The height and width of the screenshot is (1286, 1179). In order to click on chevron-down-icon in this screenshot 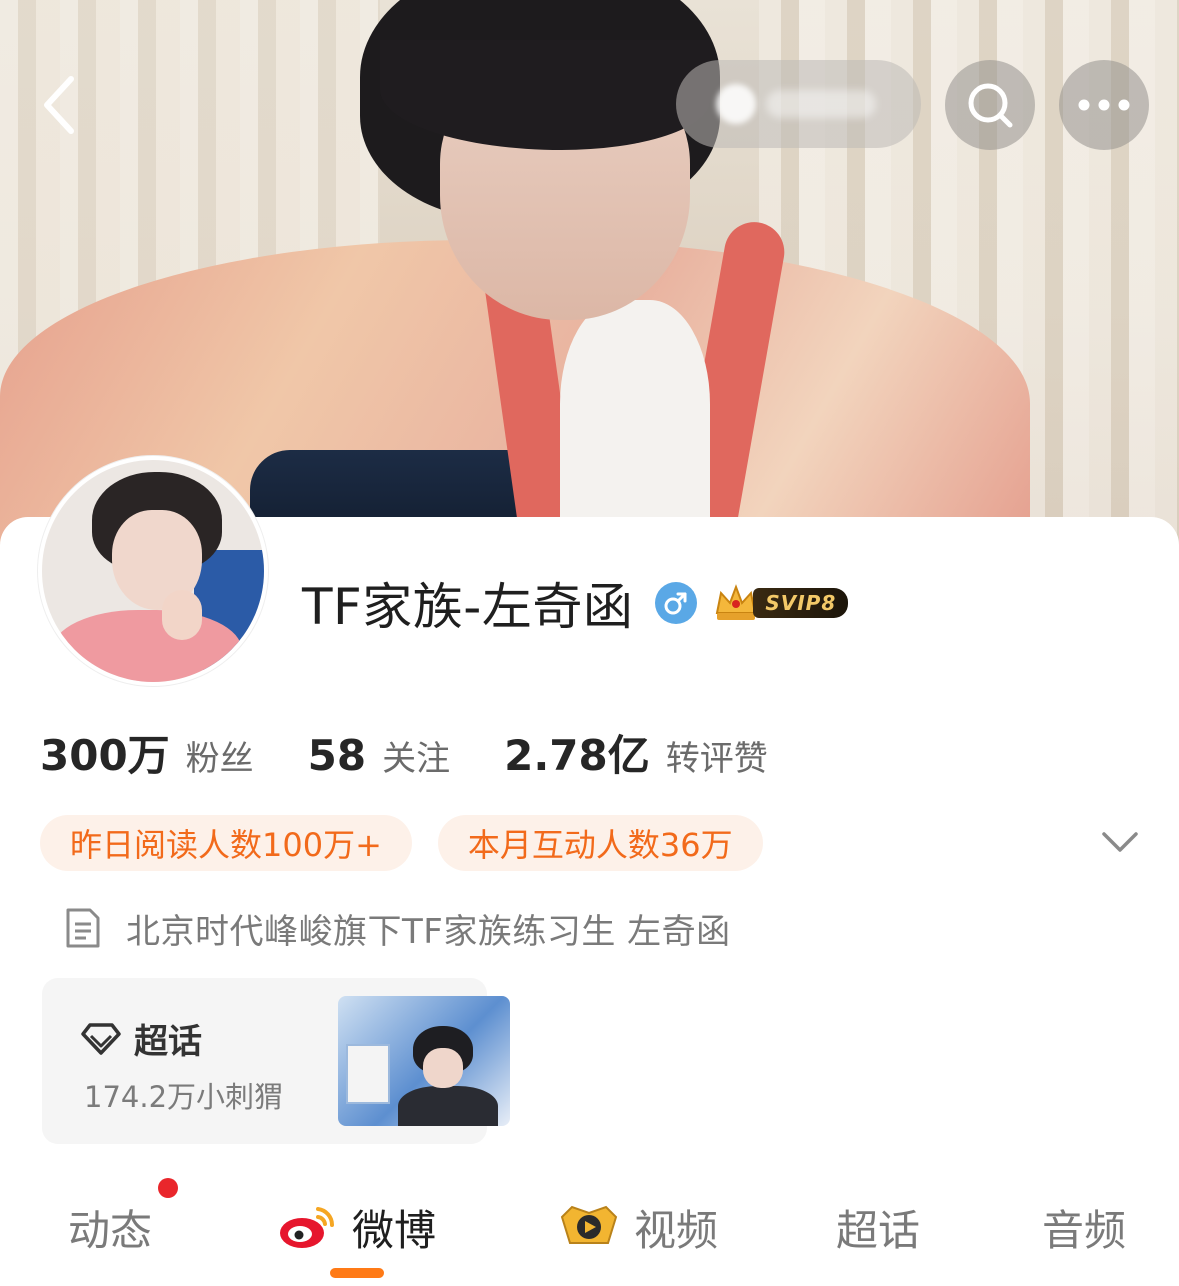, I will do `click(1120, 842)`.